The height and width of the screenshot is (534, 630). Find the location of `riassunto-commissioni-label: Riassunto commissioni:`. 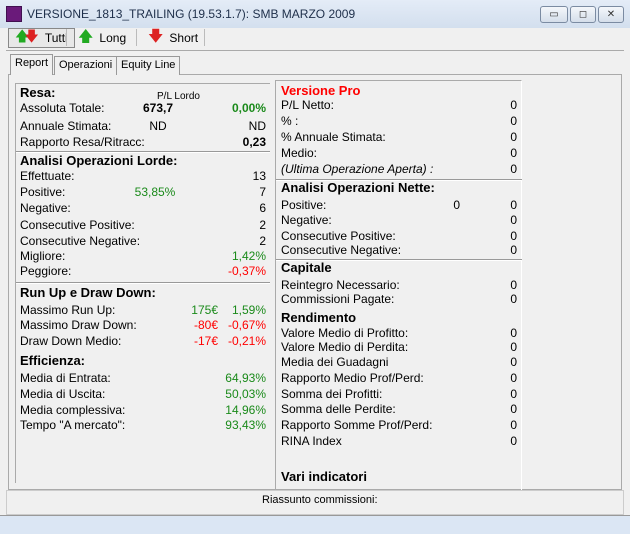

riassunto-commissioni-label: Riassunto commissioni: is located at coordinates (320, 500).